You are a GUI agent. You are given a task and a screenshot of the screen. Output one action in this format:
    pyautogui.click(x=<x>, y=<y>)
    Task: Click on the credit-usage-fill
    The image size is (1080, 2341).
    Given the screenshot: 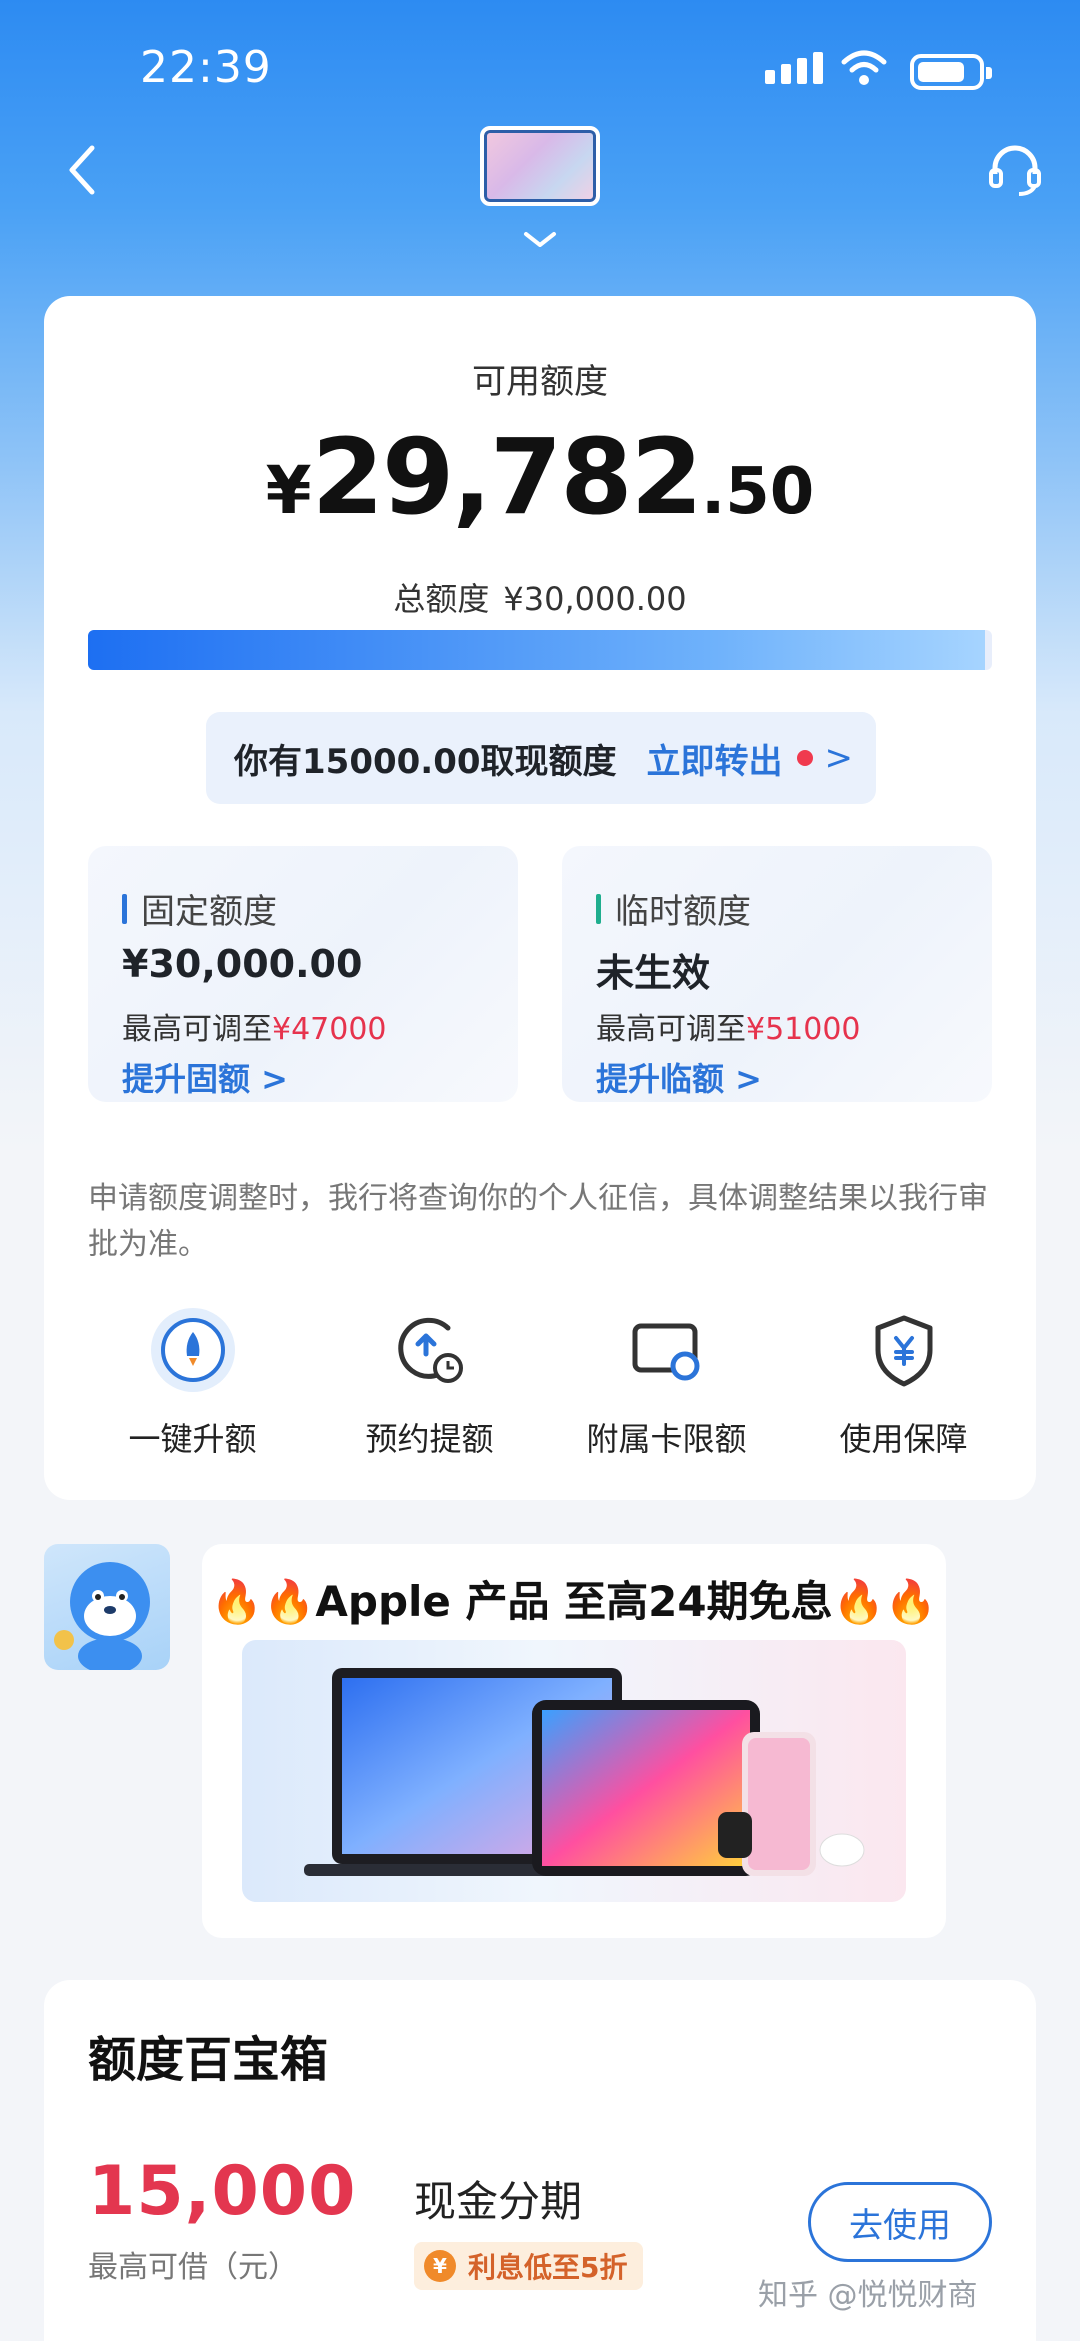 What is the action you would take?
    pyautogui.click(x=537, y=650)
    